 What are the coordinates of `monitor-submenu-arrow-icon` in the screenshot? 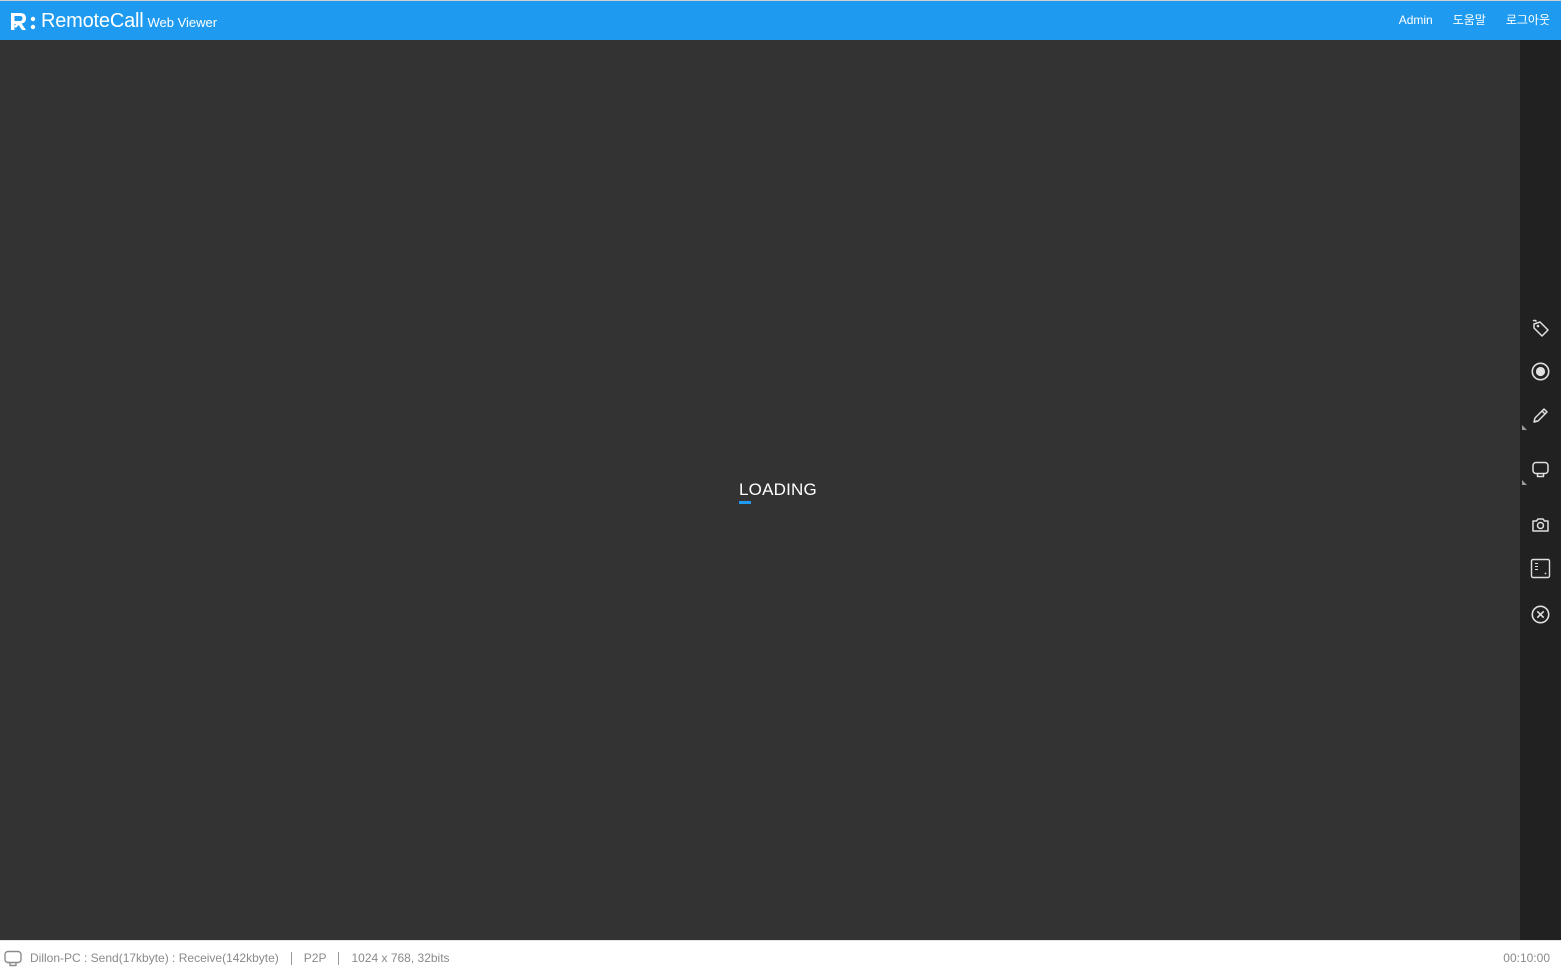 It's located at (1524, 482).